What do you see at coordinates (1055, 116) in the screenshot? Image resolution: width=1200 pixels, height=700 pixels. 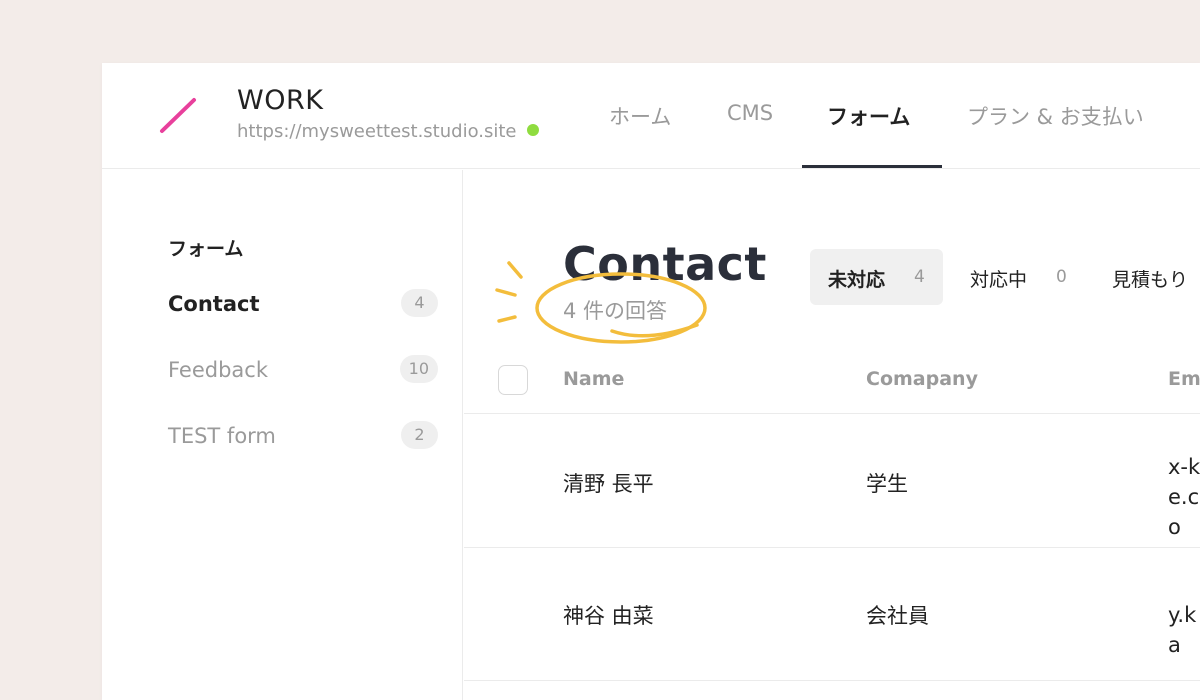 I see `tab-plan-billing: プラン & お支払い` at bounding box center [1055, 116].